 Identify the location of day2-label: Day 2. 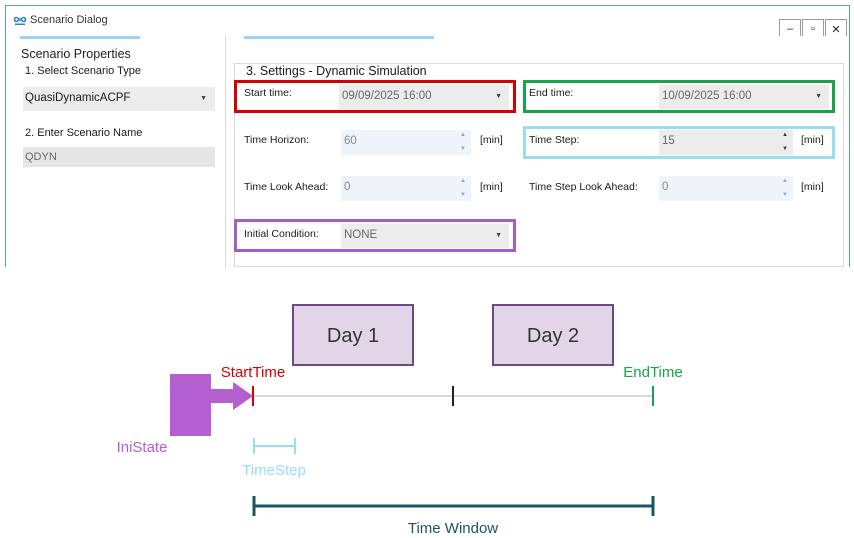
(553, 336).